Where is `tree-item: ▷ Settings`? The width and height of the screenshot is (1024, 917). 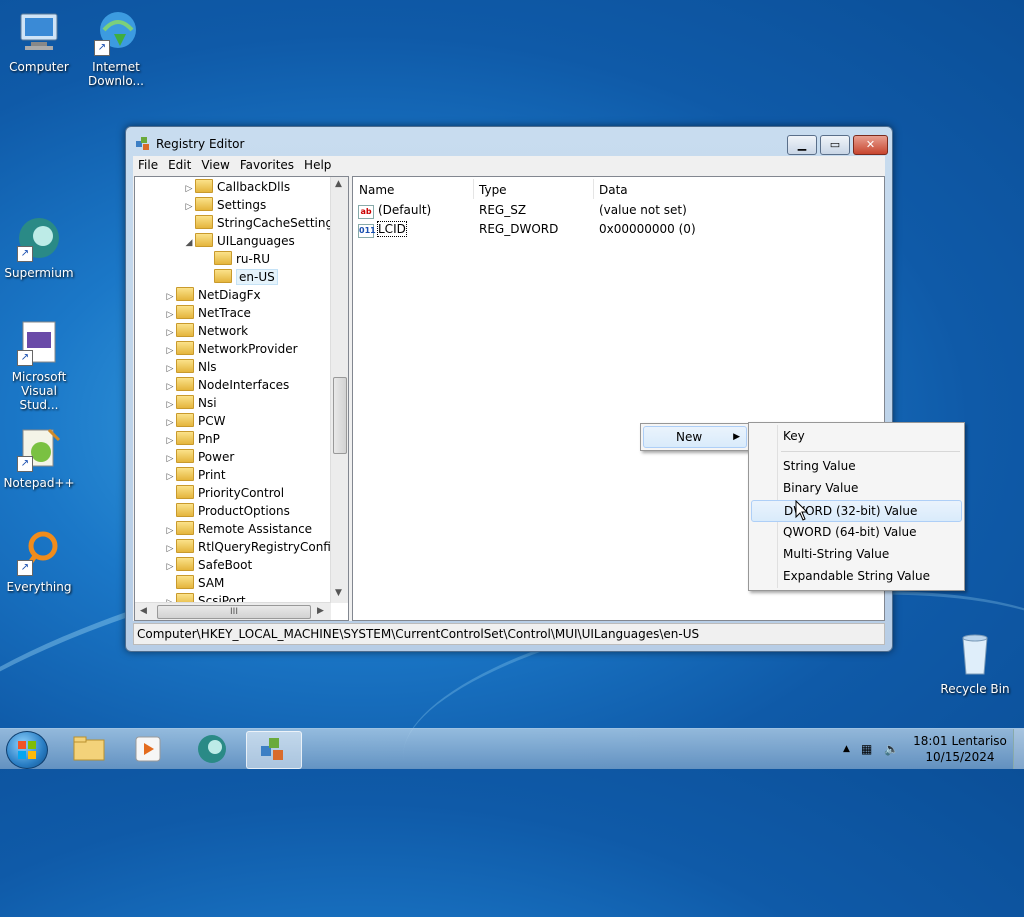
tree-item: ▷ Settings is located at coordinates (224, 205).